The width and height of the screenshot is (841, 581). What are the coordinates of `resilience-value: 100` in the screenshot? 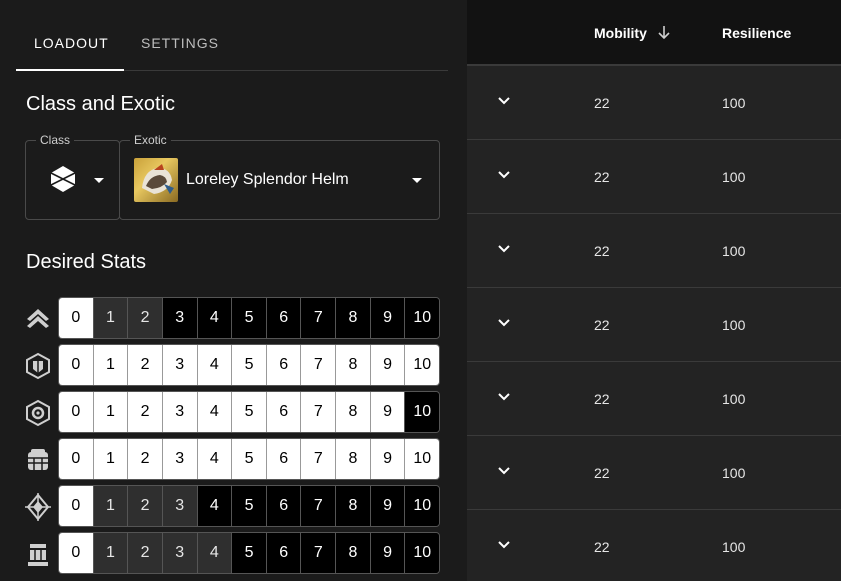 It's located at (734, 251).